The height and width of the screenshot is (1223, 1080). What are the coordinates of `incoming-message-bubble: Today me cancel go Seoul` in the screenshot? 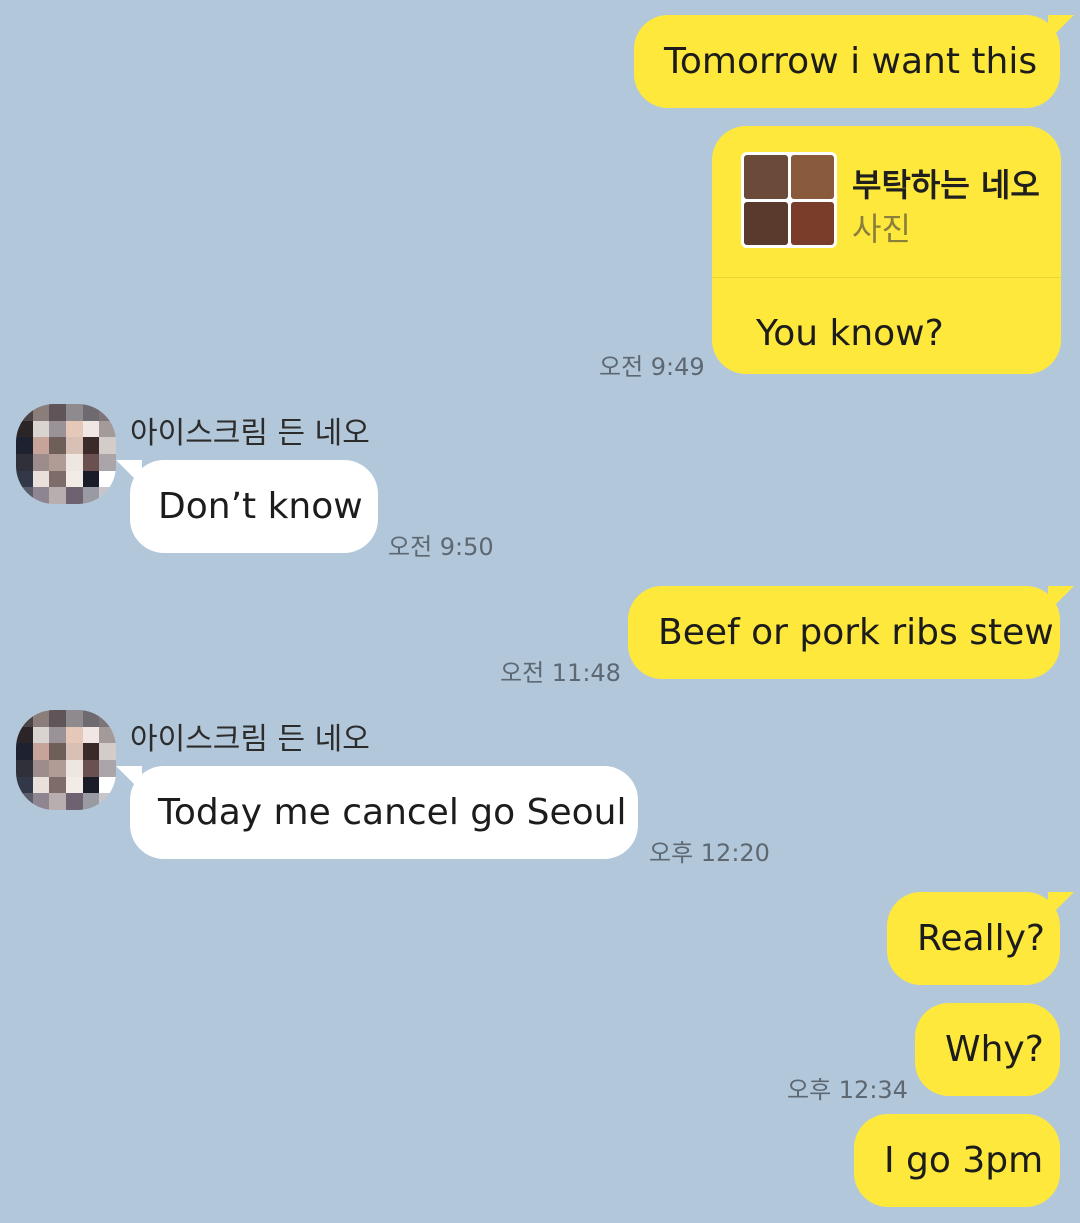 It's located at (377, 812).